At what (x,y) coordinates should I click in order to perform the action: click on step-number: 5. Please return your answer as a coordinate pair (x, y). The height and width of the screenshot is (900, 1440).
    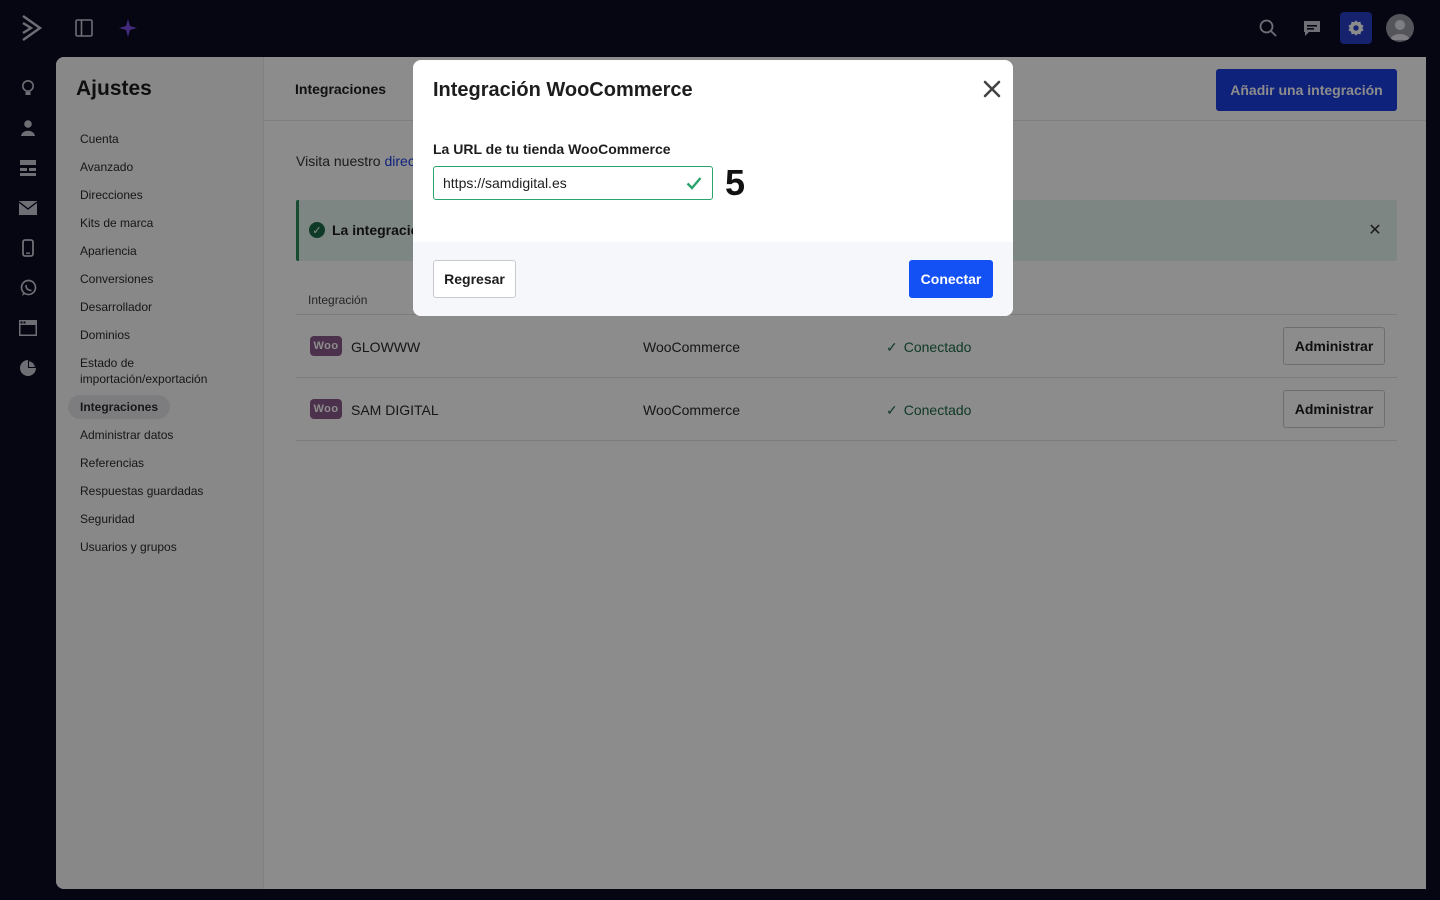
    Looking at the image, I should click on (735, 182).